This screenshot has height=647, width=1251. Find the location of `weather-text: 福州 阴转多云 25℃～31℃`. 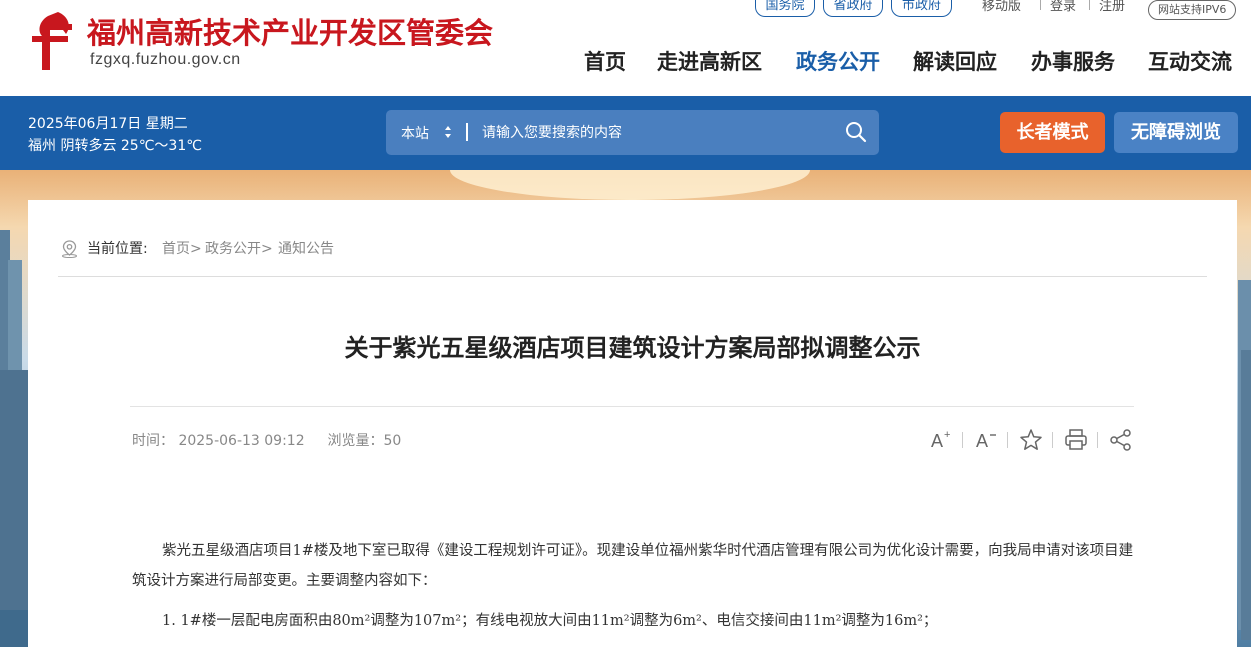

weather-text: 福州 阴转多云 25℃～31℃ is located at coordinates (115, 146).